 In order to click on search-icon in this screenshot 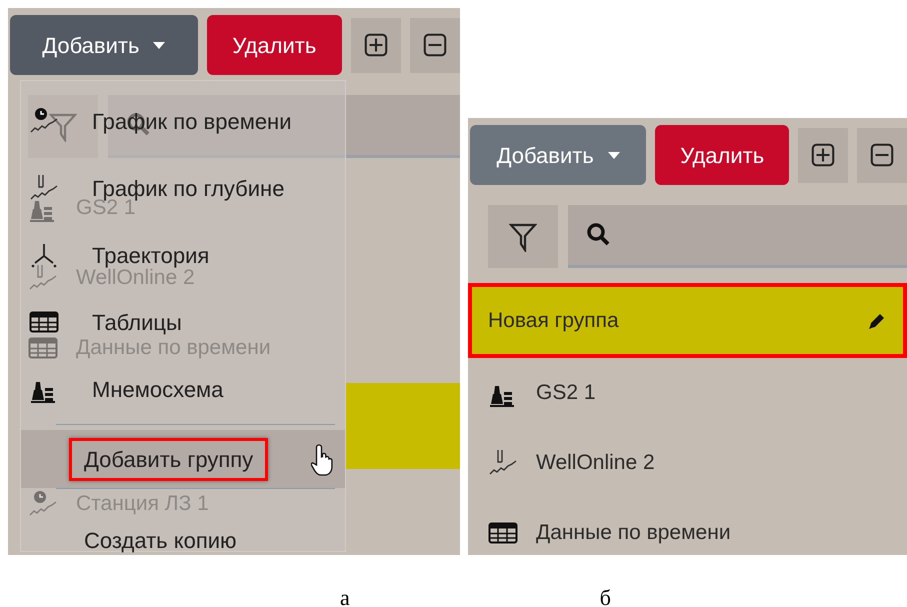, I will do `click(599, 235)`.